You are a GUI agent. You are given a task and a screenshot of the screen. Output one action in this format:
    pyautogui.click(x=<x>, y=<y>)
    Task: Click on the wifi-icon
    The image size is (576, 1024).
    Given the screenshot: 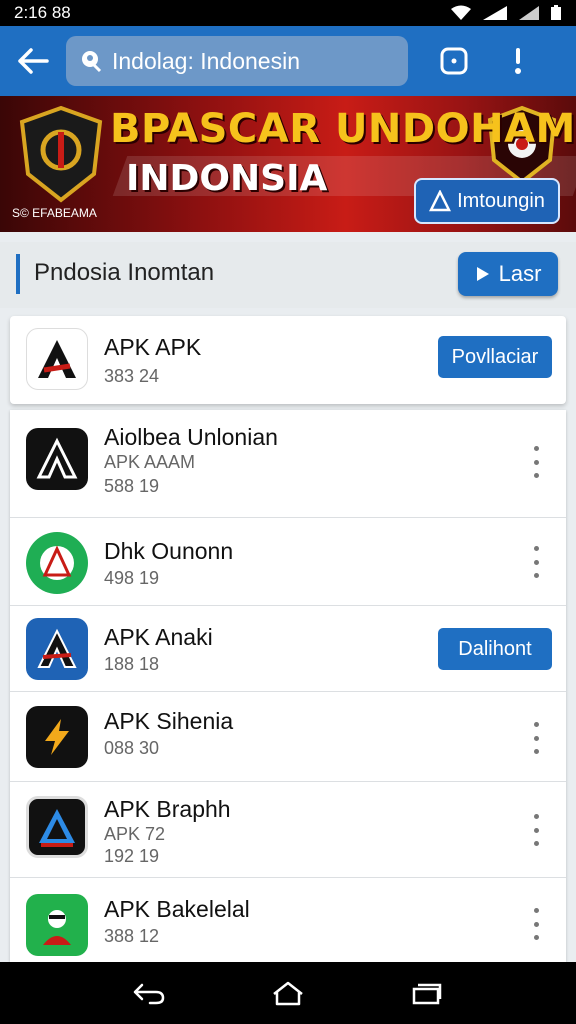 What is the action you would take?
    pyautogui.click(x=461, y=12)
    